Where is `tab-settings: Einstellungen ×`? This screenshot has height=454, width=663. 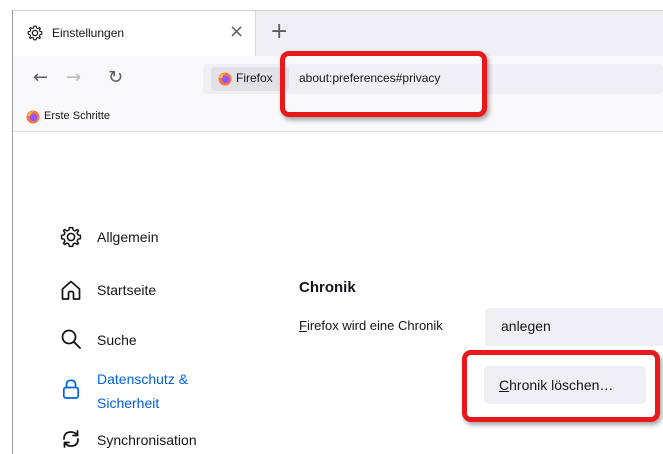 tab-settings: Einstellungen × is located at coordinates (134, 34).